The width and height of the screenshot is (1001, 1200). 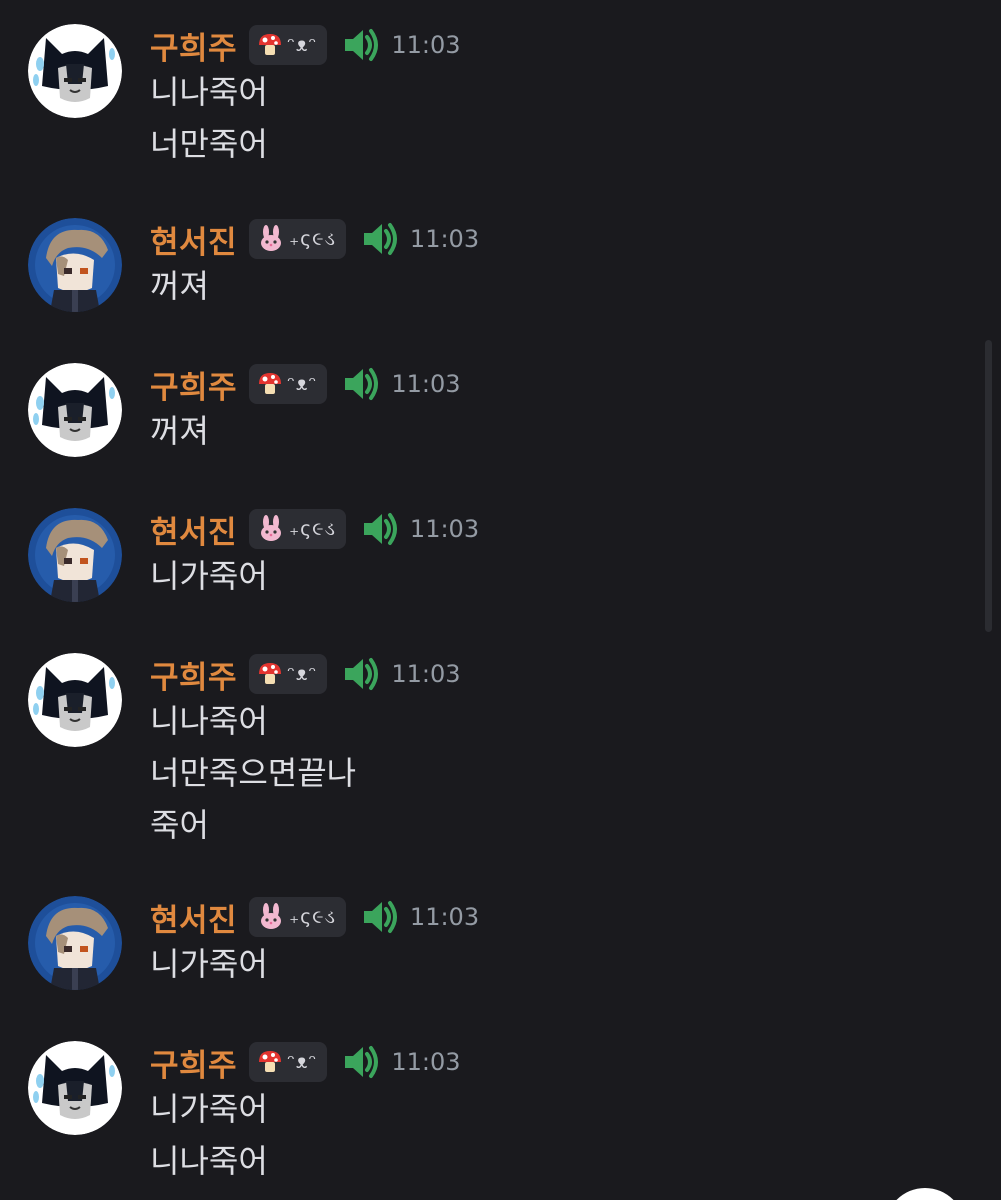 I want to click on message-body: 니나죽어 너만죽으면끝나 죽어, so click(x=253, y=773).